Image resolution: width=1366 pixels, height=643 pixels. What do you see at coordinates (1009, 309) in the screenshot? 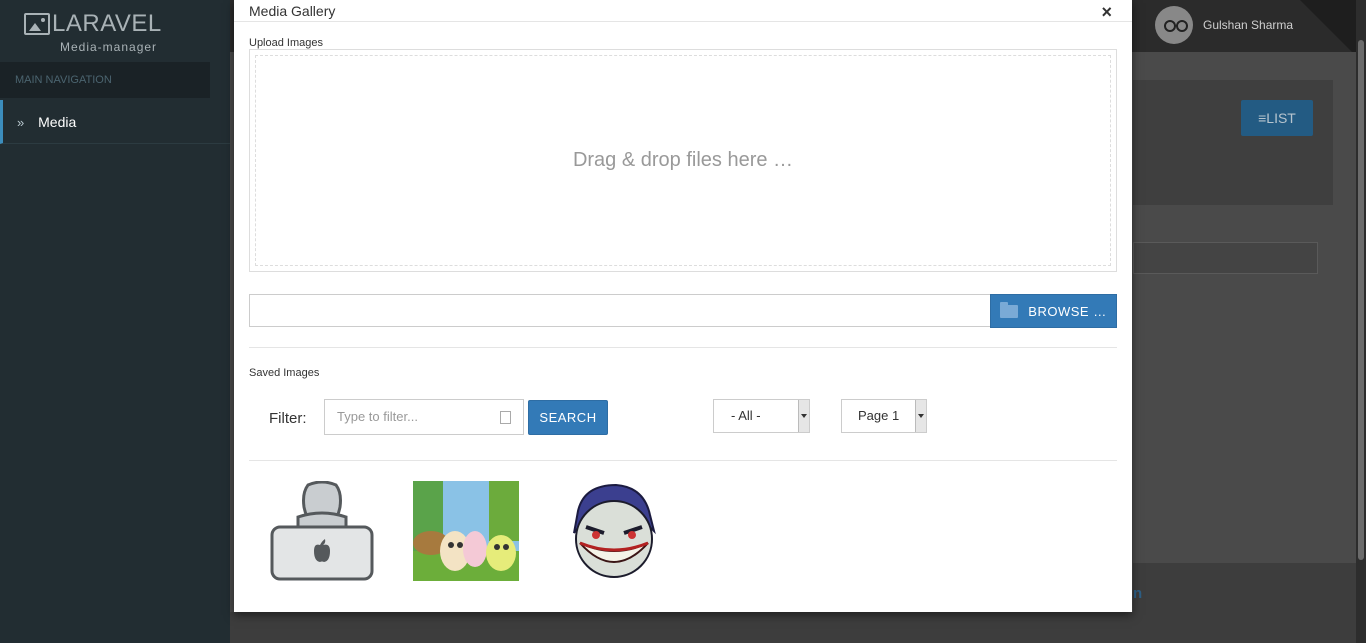
I see `folder-open-icon` at bounding box center [1009, 309].